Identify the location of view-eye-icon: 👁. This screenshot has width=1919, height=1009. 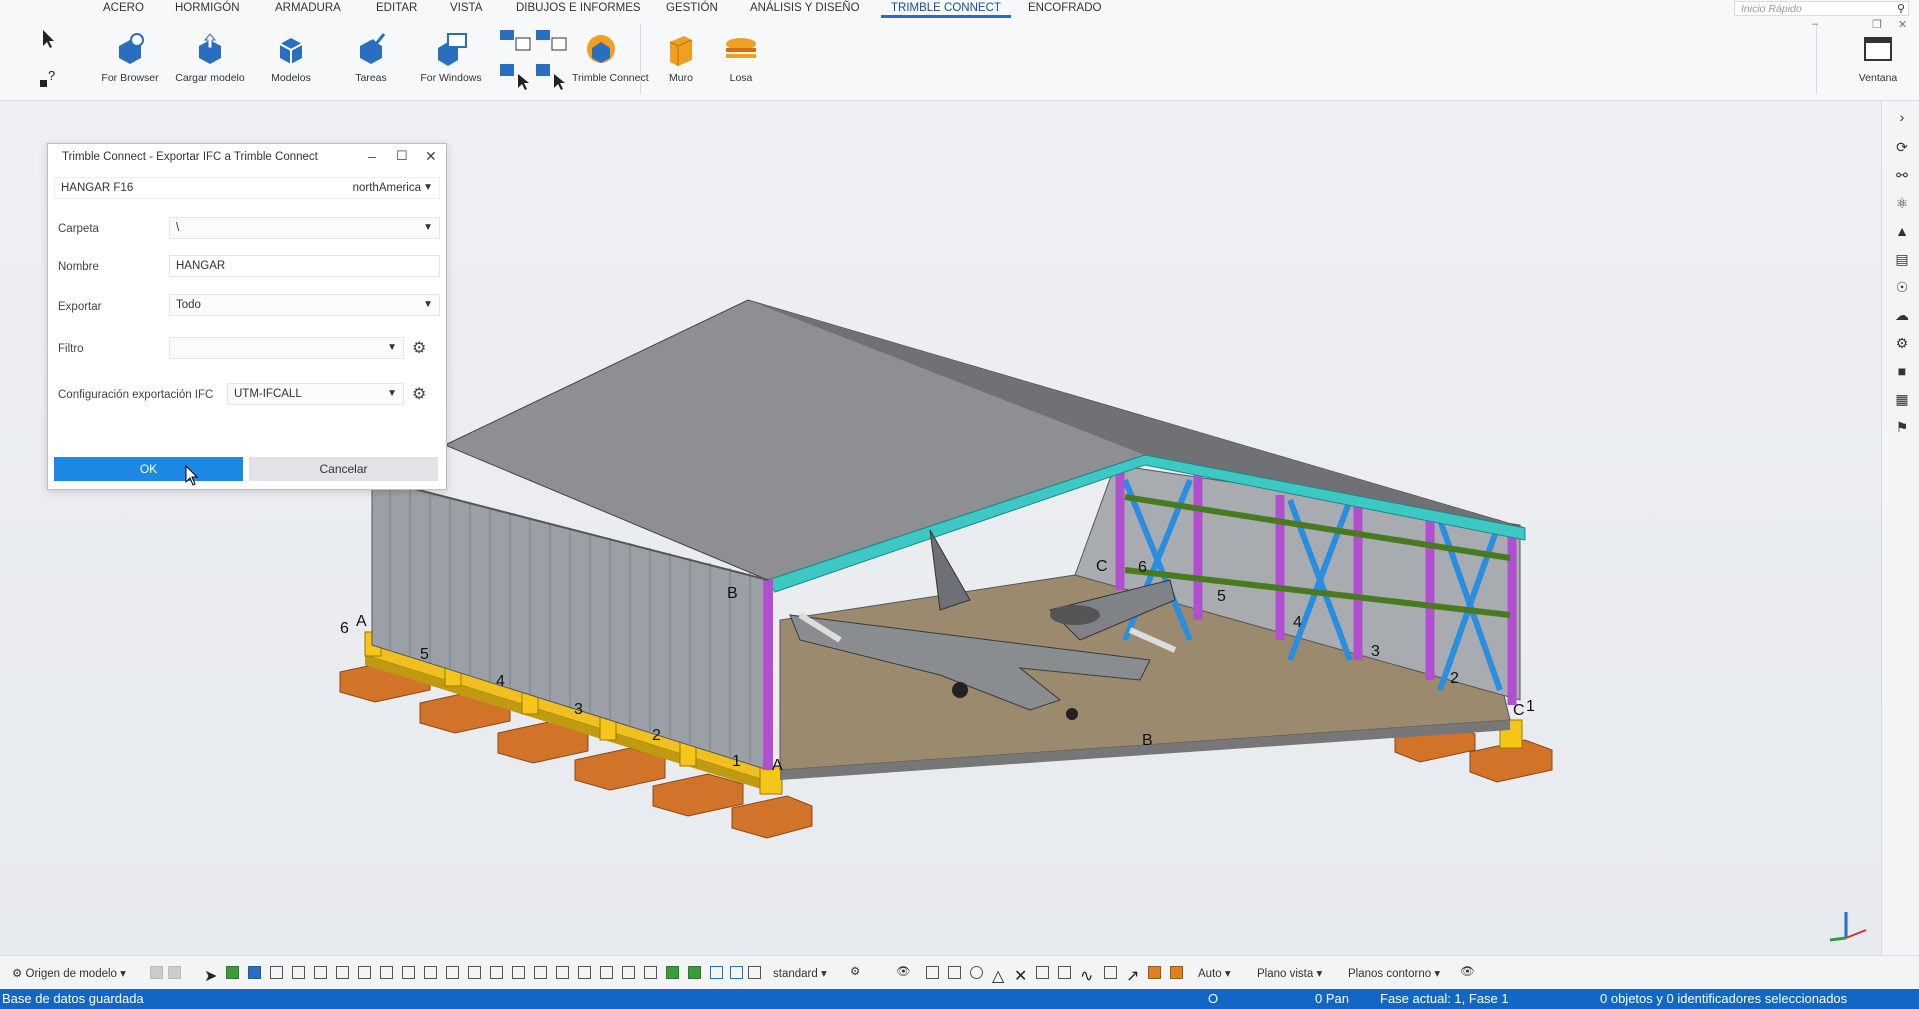
(1467, 971).